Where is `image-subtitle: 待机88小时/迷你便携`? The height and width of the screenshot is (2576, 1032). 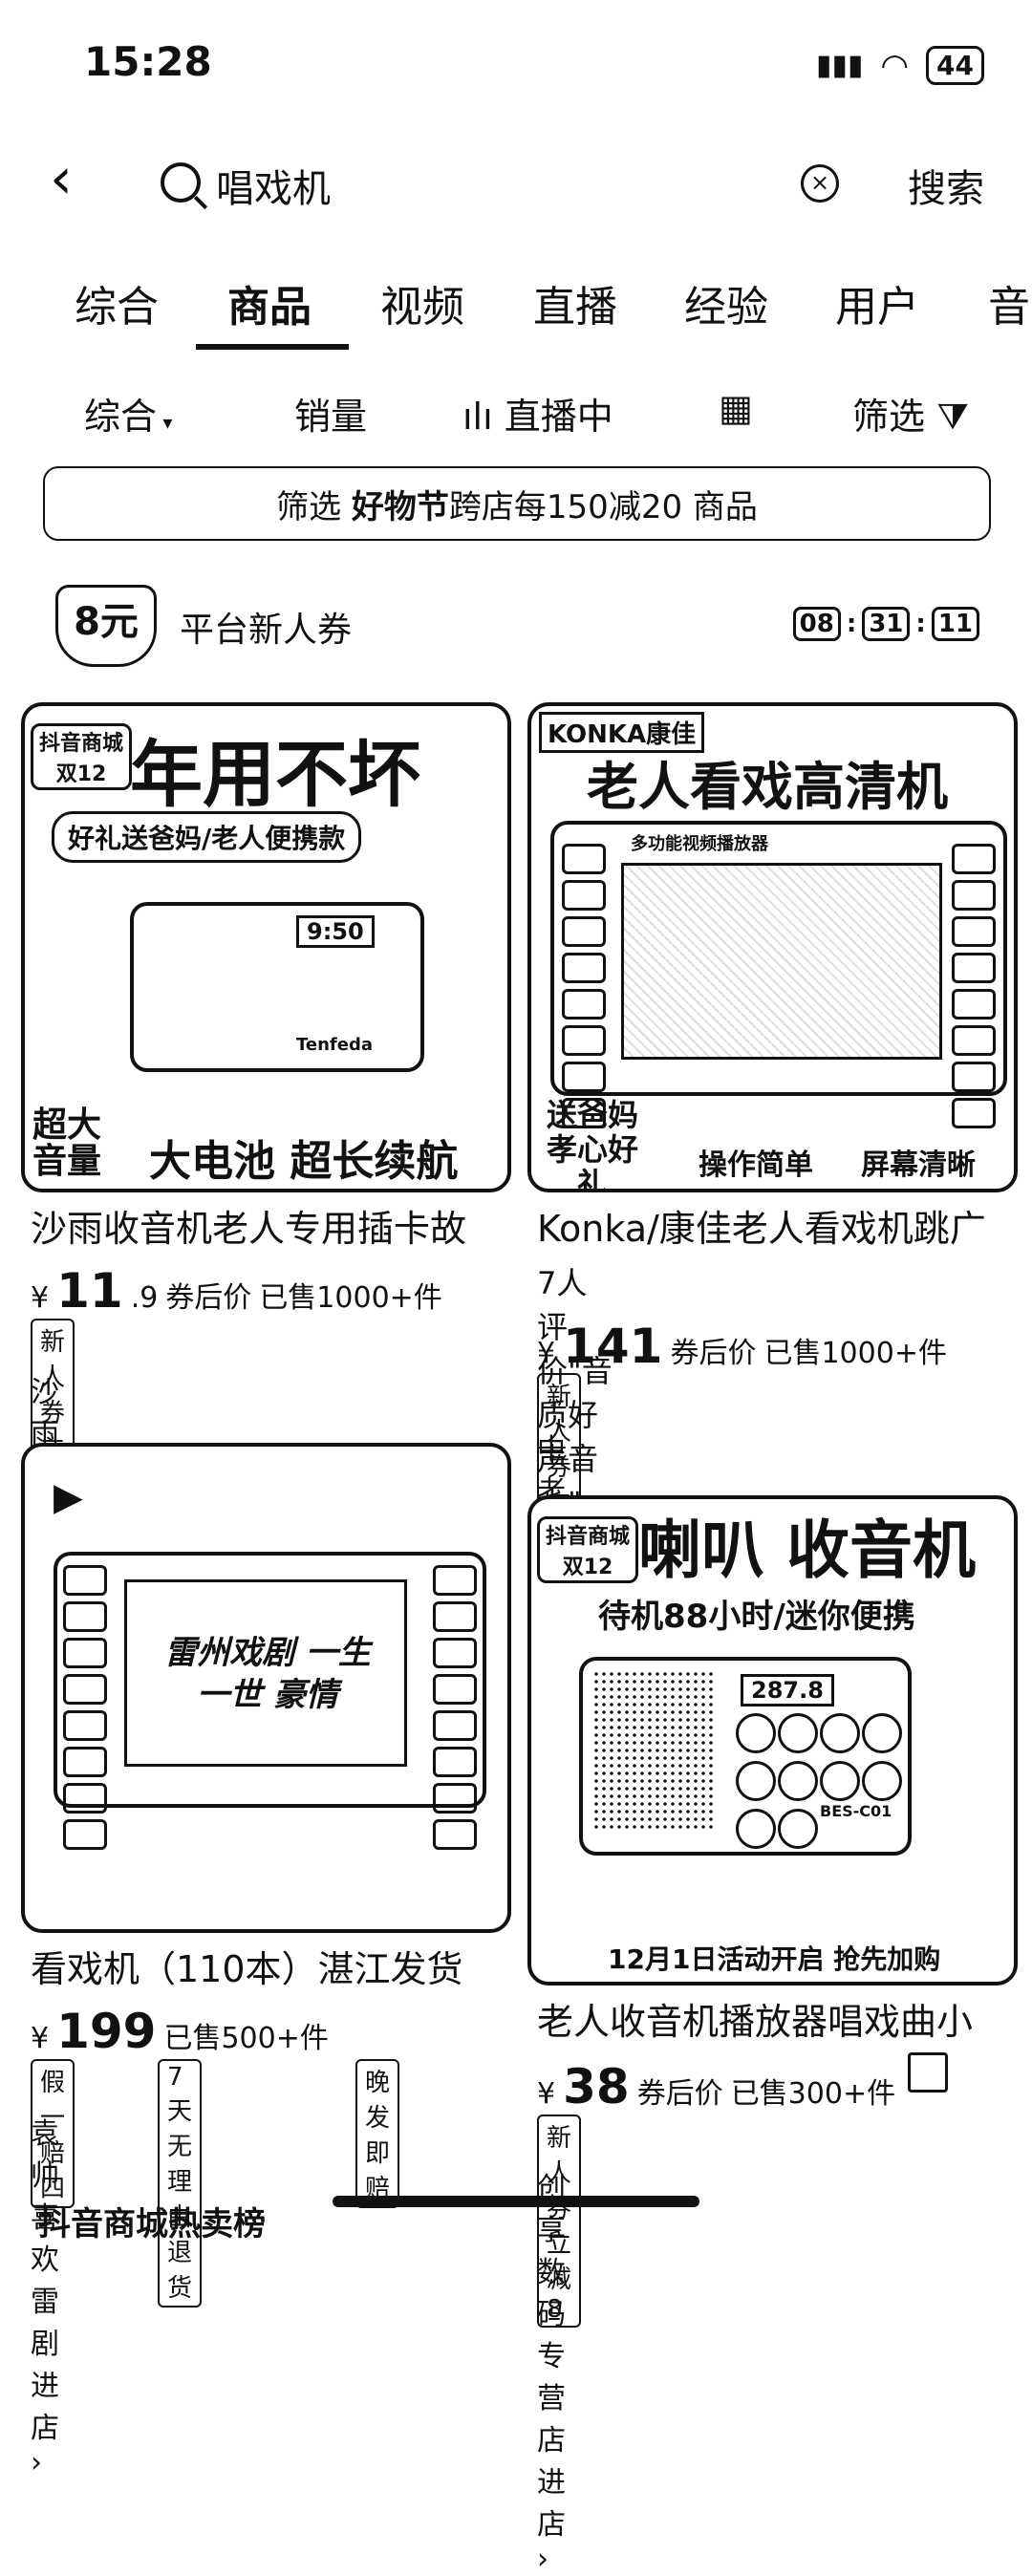 image-subtitle: 待机88小时/迷你便携 is located at coordinates (757, 1617).